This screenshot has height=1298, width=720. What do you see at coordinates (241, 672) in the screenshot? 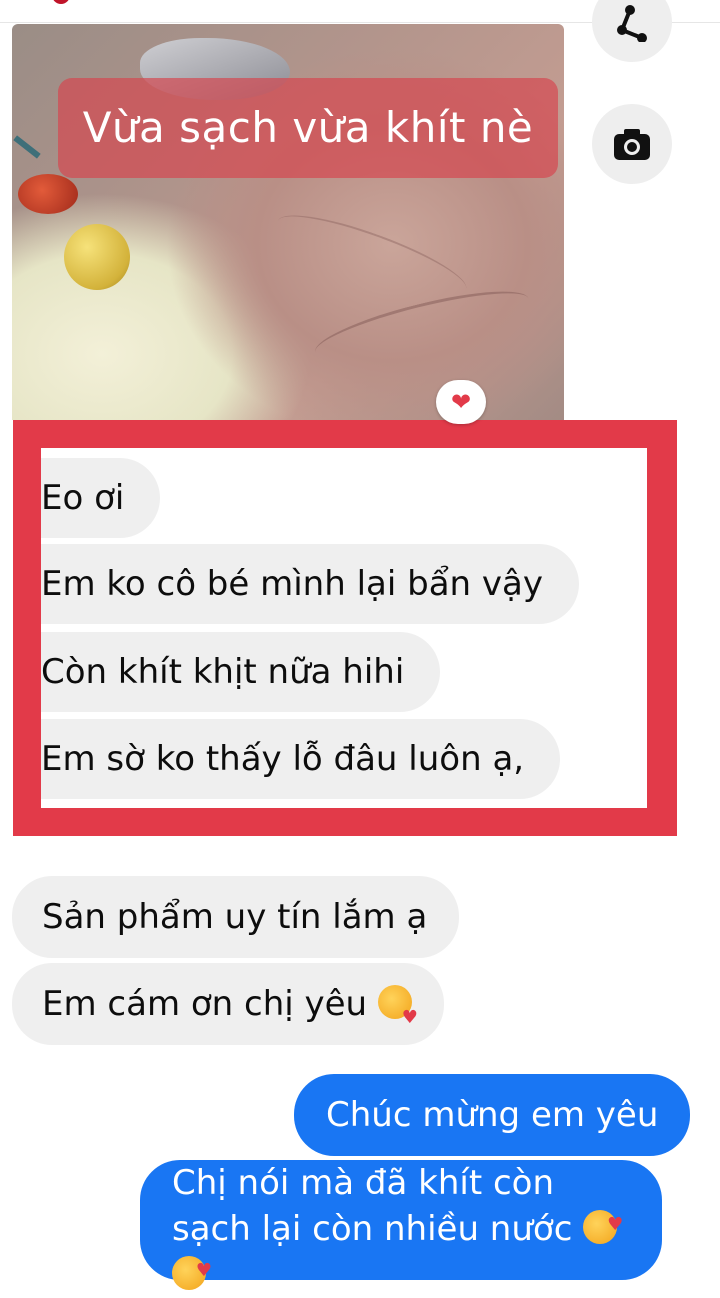
I see `message-bubble: Còn khít khịt nữa hihi` at bounding box center [241, 672].